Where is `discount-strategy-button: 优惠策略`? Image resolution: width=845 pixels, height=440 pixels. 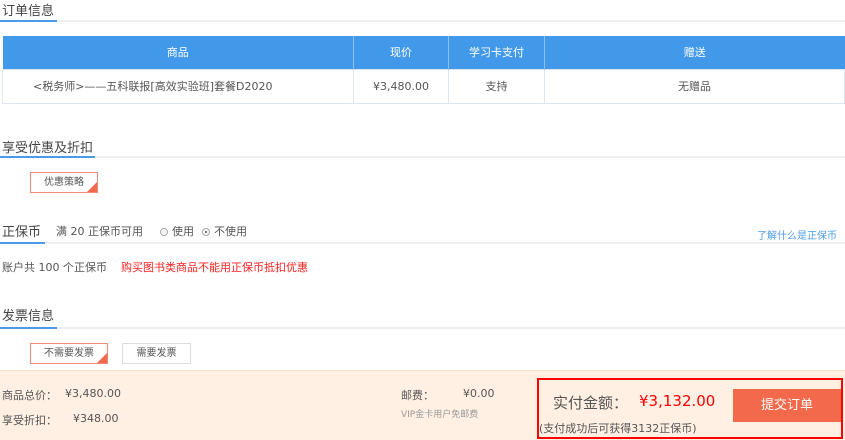 discount-strategy-button: 优惠策略 is located at coordinates (64, 182).